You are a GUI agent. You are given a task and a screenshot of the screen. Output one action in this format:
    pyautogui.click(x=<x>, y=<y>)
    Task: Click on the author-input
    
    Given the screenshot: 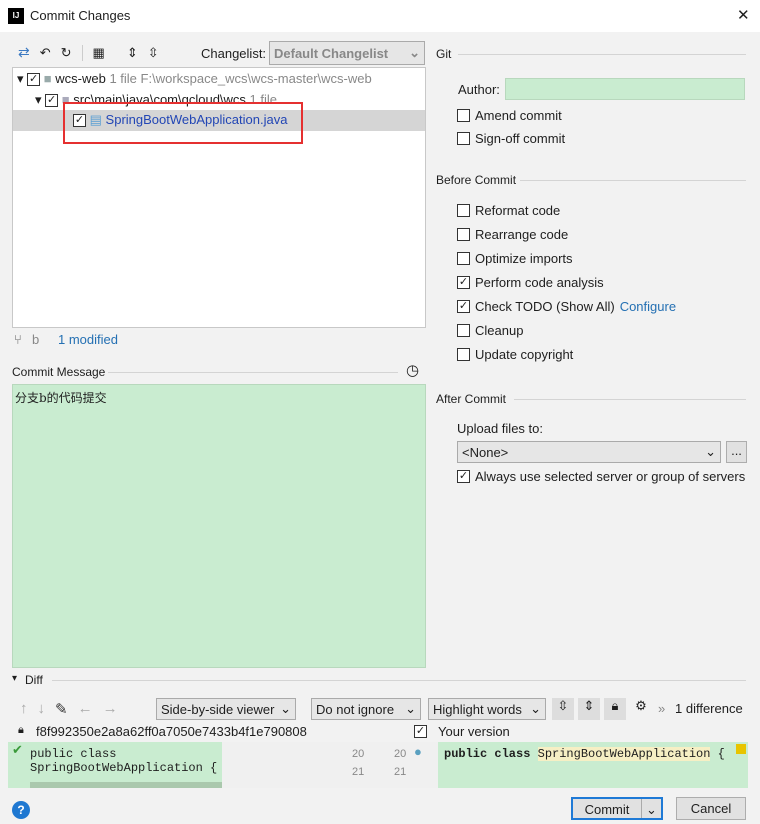 What is the action you would take?
    pyautogui.click(x=625, y=89)
    